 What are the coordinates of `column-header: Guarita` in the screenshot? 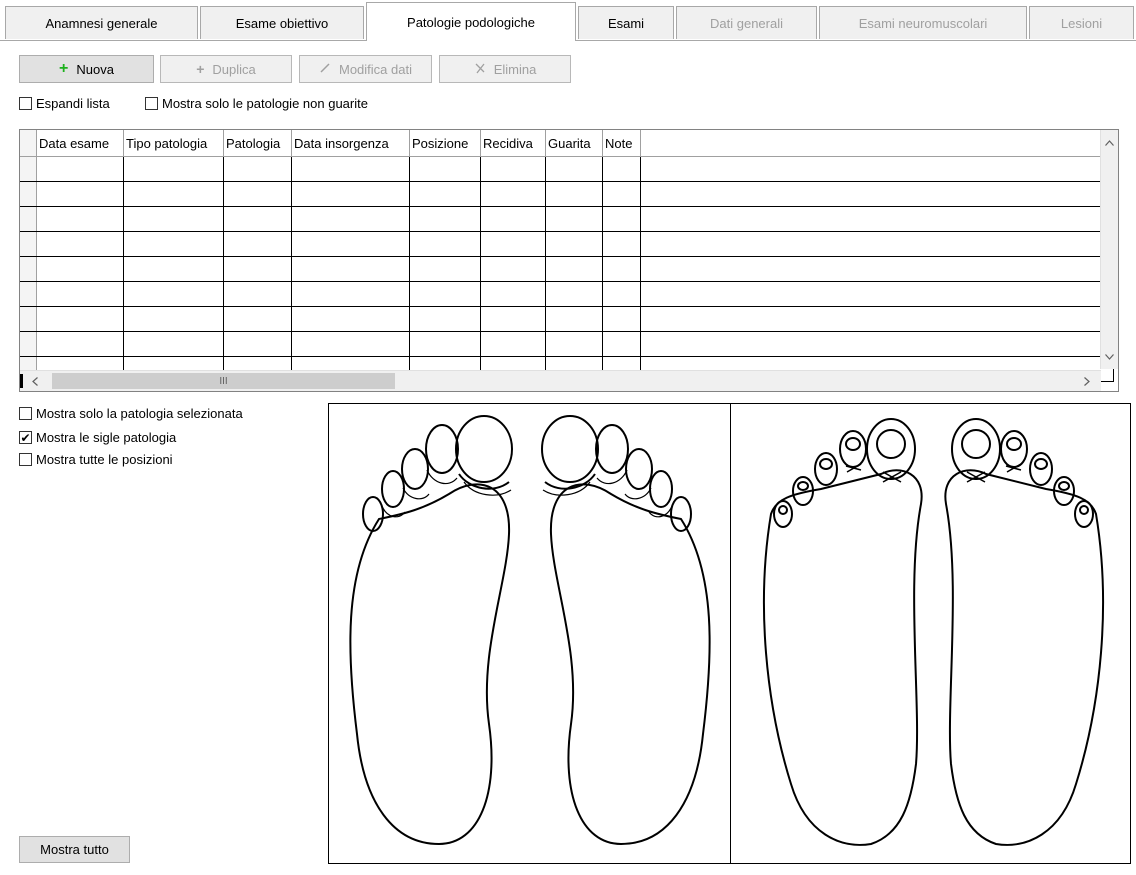 It's located at (574, 143).